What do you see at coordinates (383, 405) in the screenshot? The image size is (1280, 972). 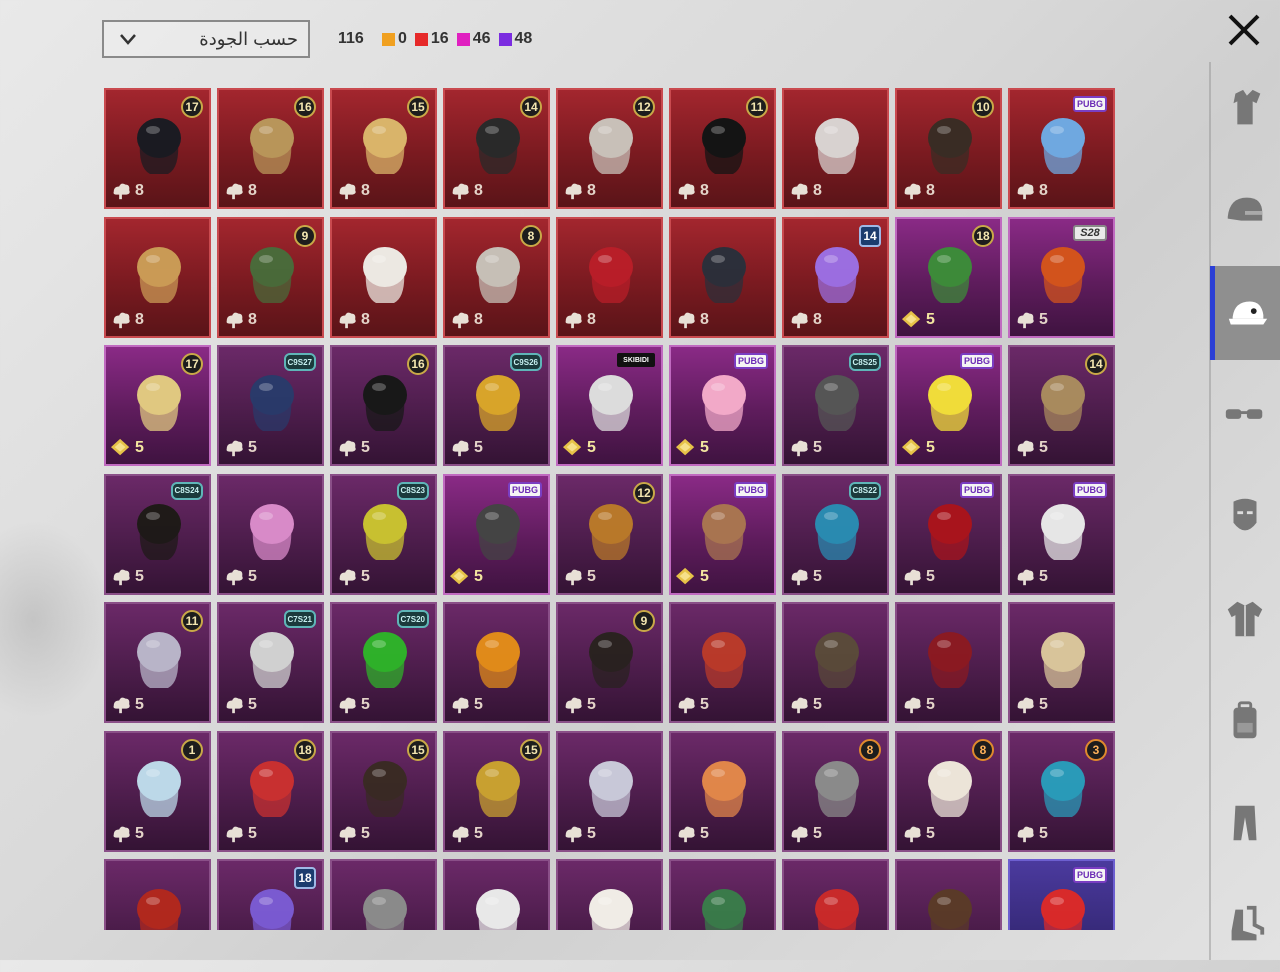 I see `inventory-item: 16 5` at bounding box center [383, 405].